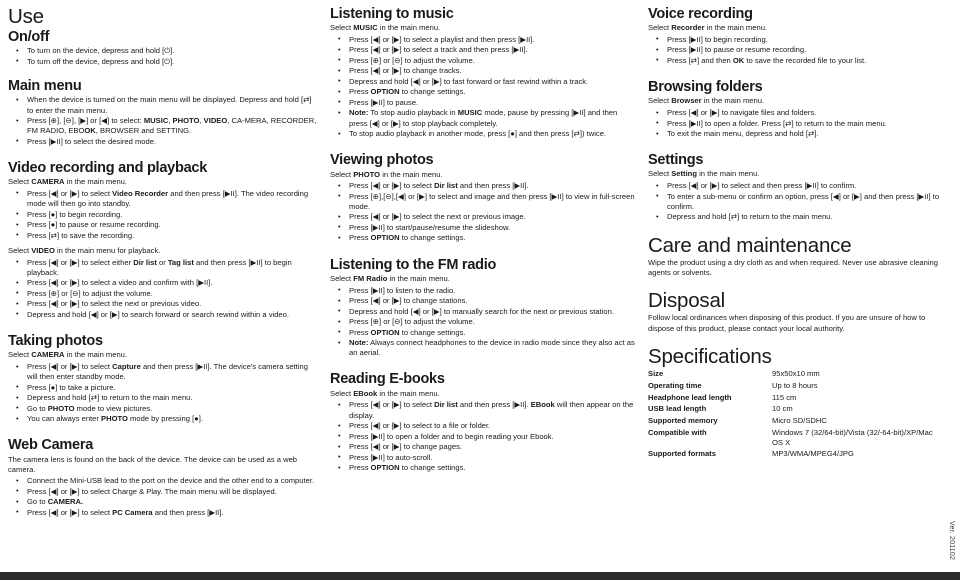 The width and height of the screenshot is (960, 580). I want to click on spec-value: 95x50x10 mm, so click(796, 374).